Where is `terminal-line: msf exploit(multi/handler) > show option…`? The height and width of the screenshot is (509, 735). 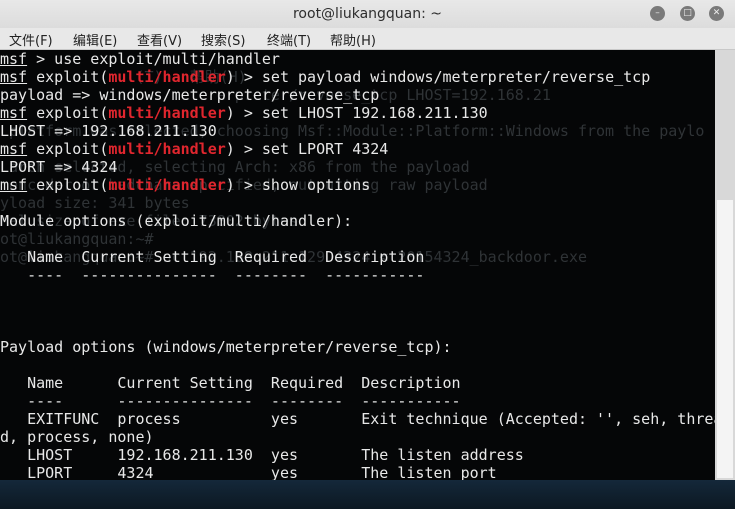 terminal-line: msf exploit(multi/handler) > show option… is located at coordinates (185, 185).